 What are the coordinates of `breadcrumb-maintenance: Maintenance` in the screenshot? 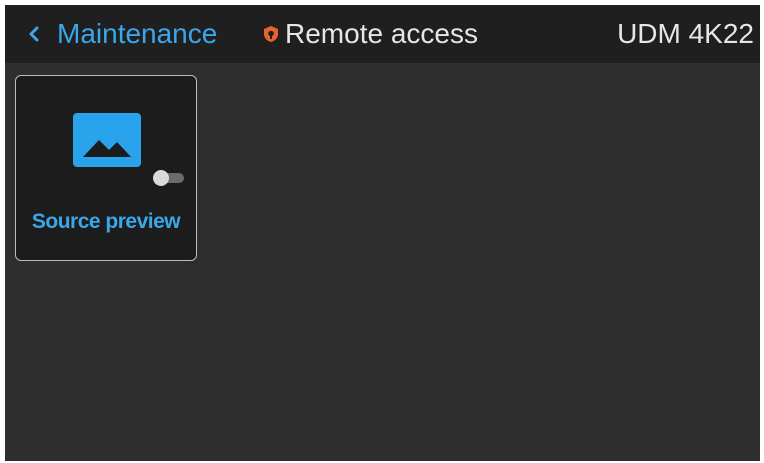 It's located at (137, 33).